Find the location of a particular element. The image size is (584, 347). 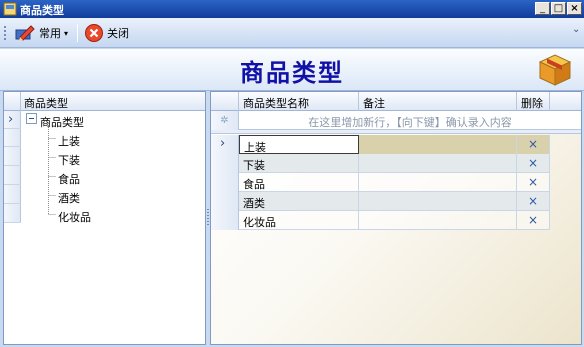

dropdown-arrow-icon: ▾ is located at coordinates (66, 33).